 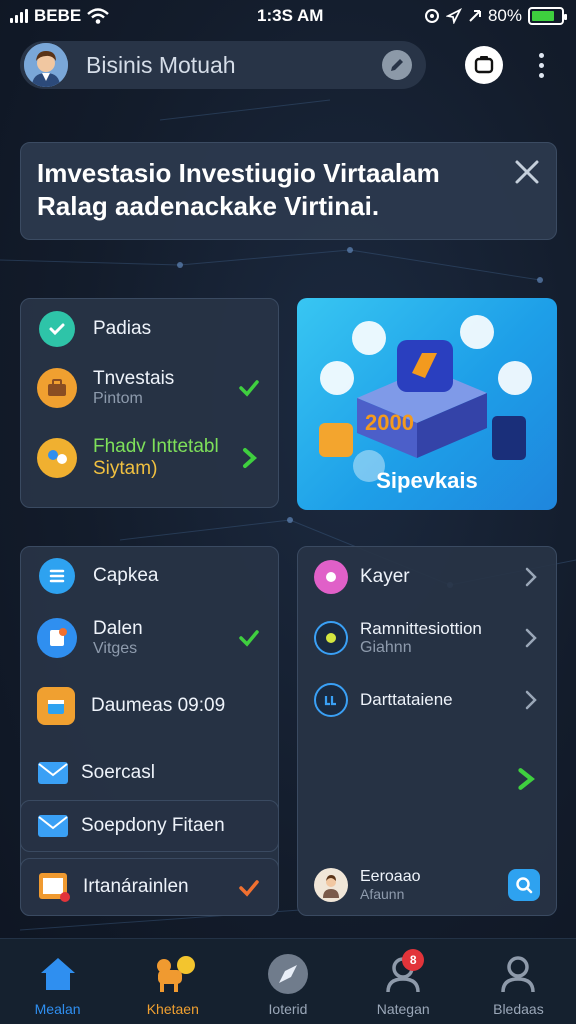 I want to click on battery-percent: 80%, so click(x=504, y=15).